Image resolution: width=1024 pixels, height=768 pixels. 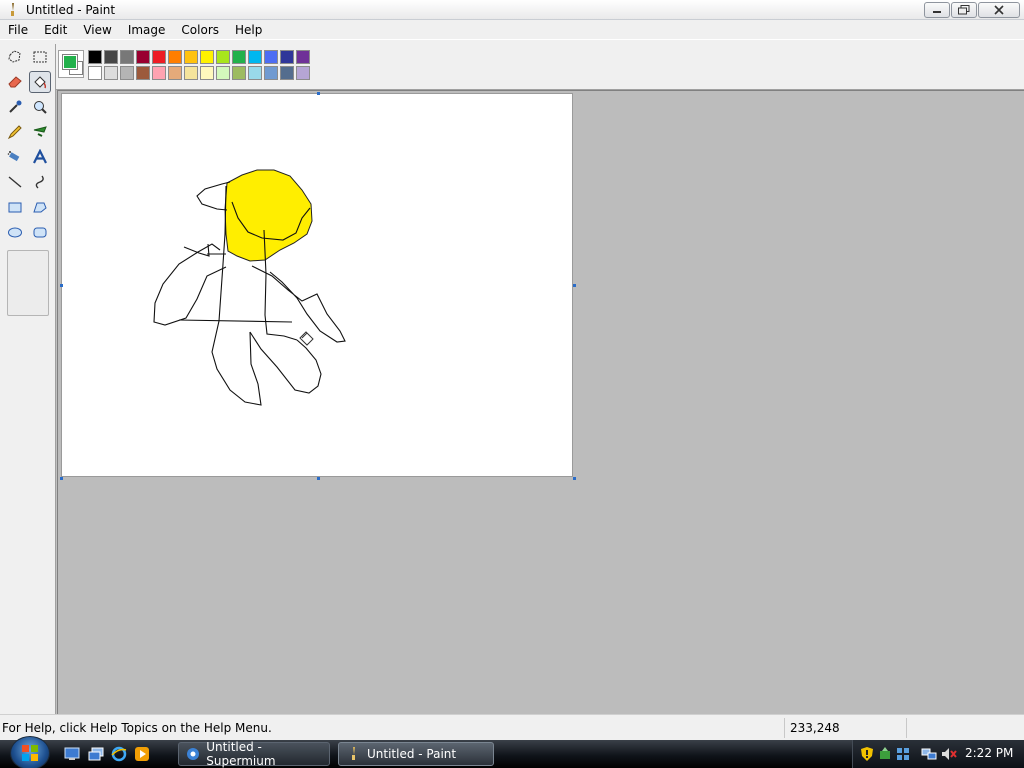 What do you see at coordinates (248, 30) in the screenshot?
I see `menu-help: Help` at bounding box center [248, 30].